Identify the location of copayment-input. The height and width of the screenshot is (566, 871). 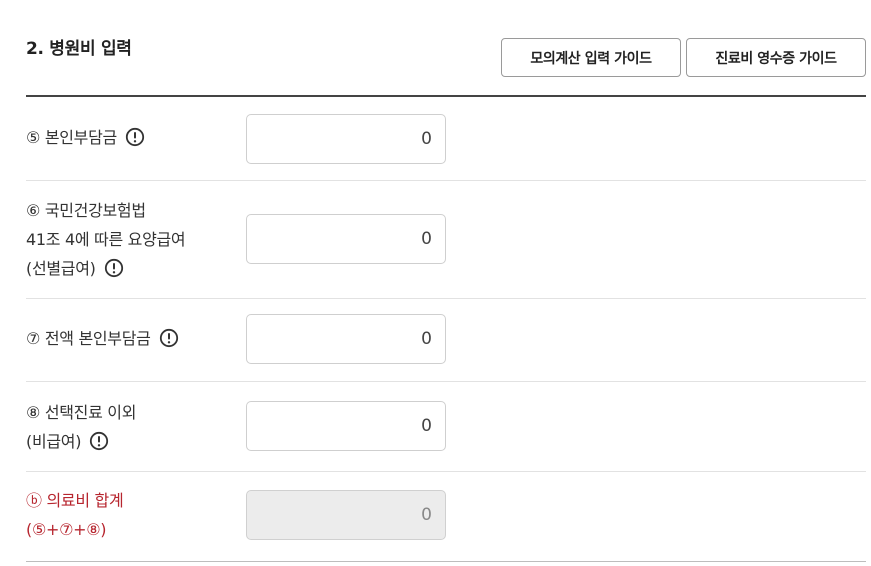
(346, 139).